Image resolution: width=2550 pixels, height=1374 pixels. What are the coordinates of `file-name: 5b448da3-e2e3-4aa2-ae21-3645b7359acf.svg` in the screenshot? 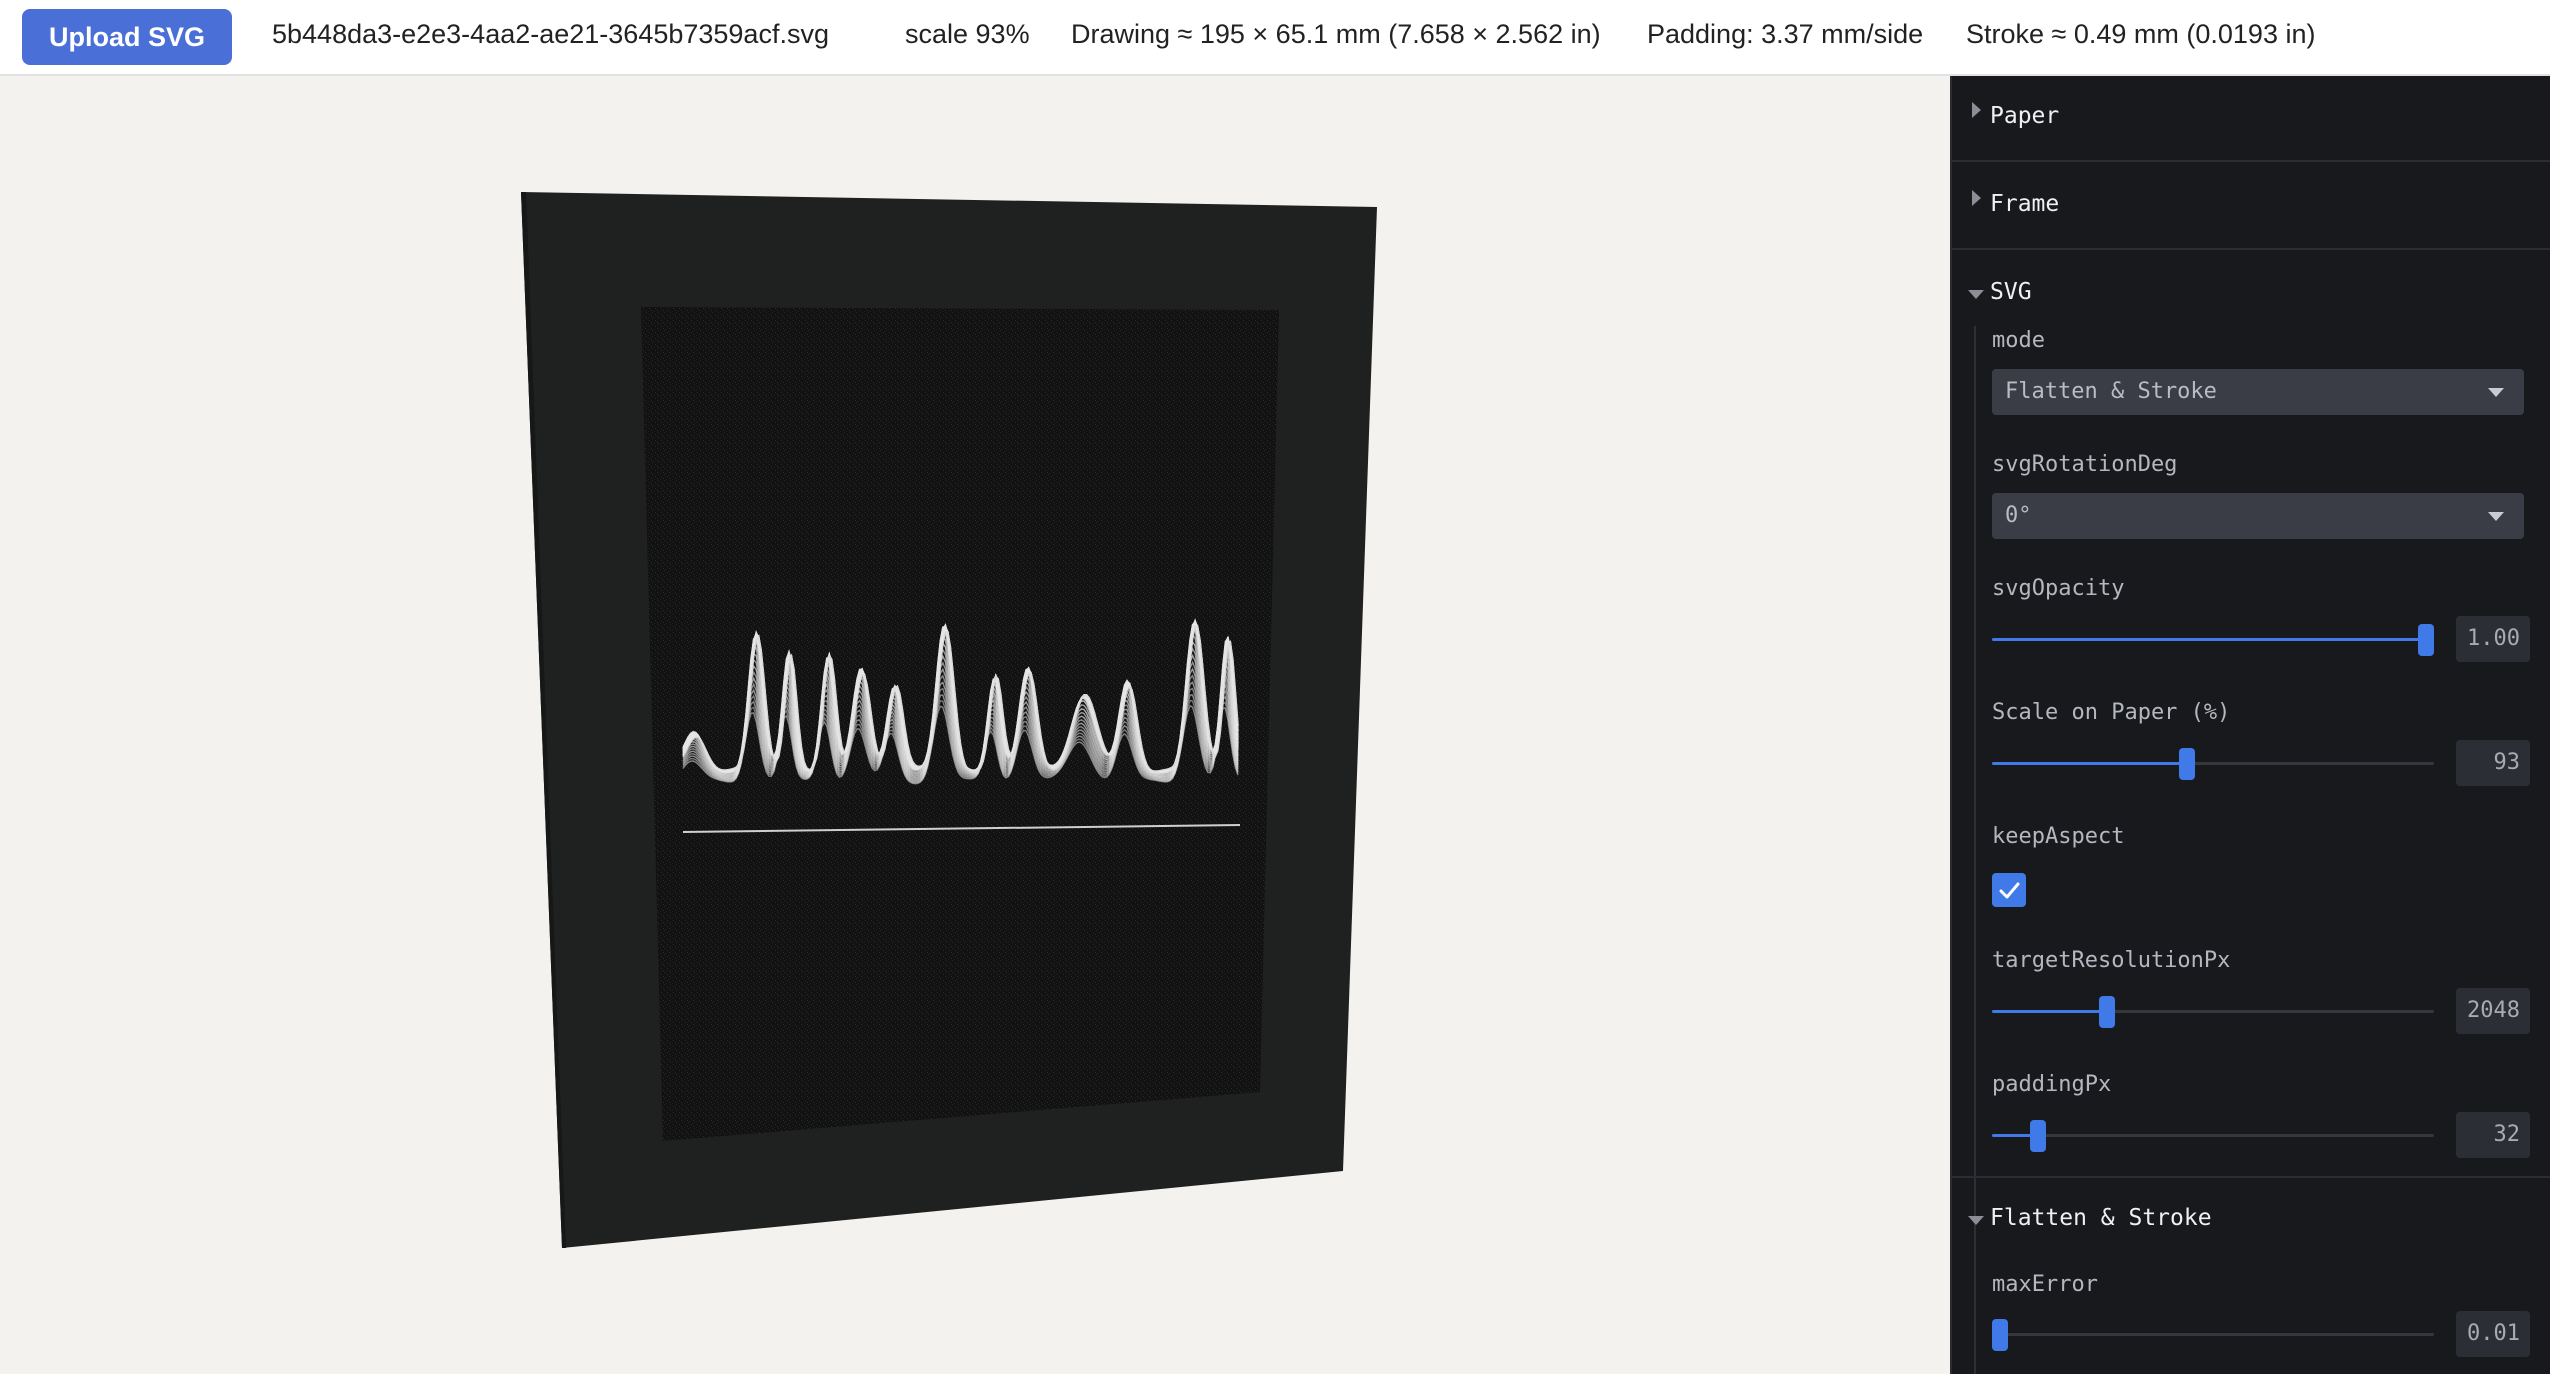 It's located at (550, 34).